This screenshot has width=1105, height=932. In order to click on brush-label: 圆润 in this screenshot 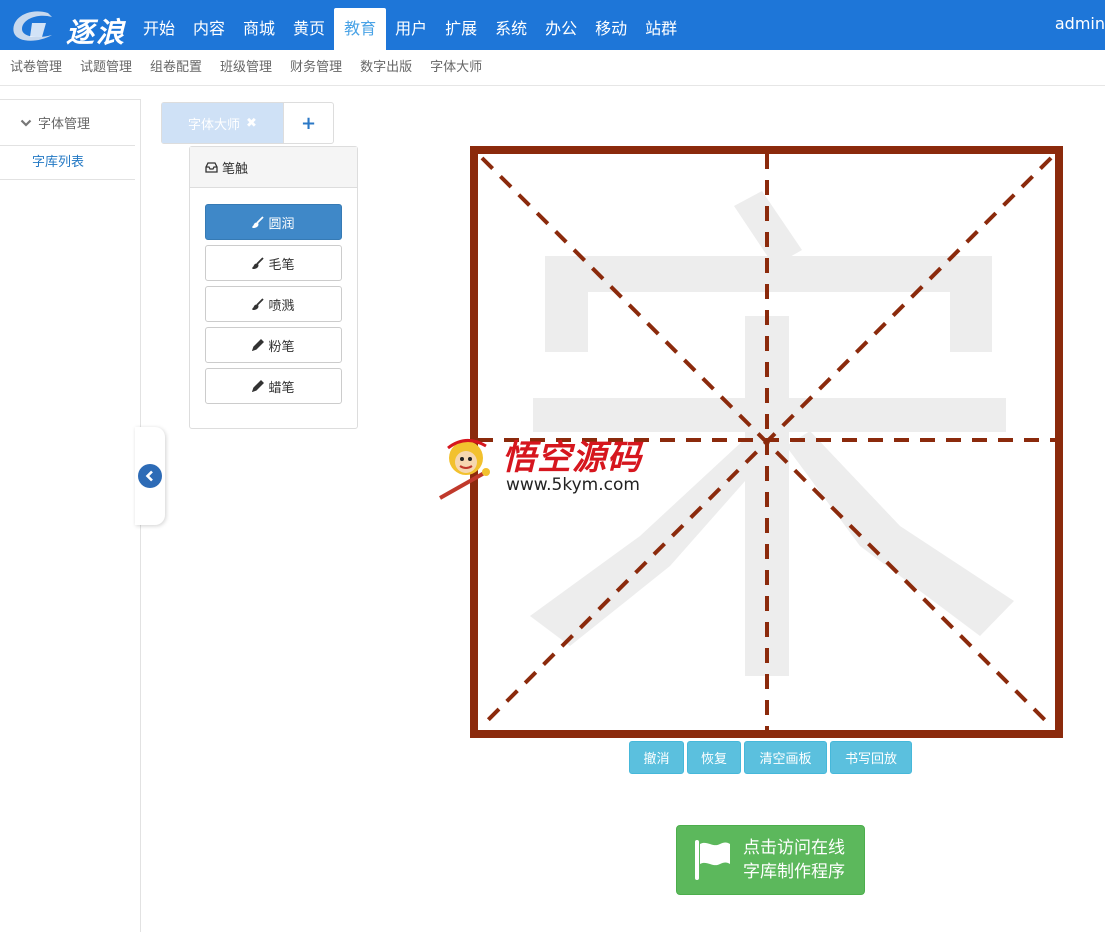, I will do `click(281, 224)`.